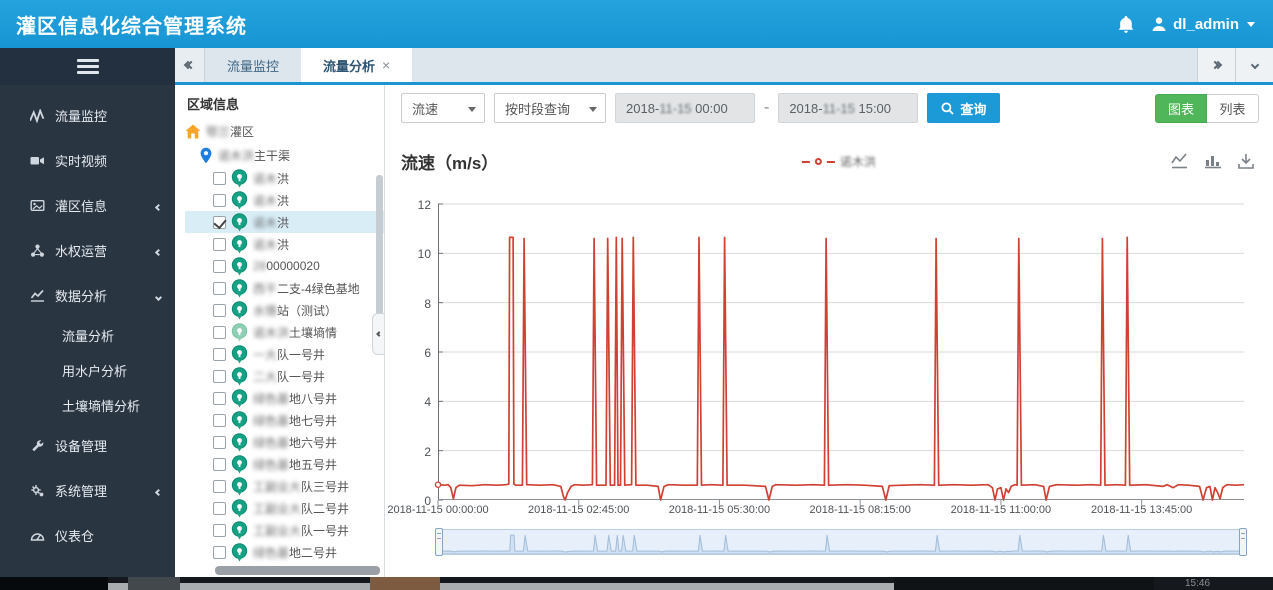 The height and width of the screenshot is (590, 1273). I want to click on user-menu: dl_admin, so click(1203, 24).